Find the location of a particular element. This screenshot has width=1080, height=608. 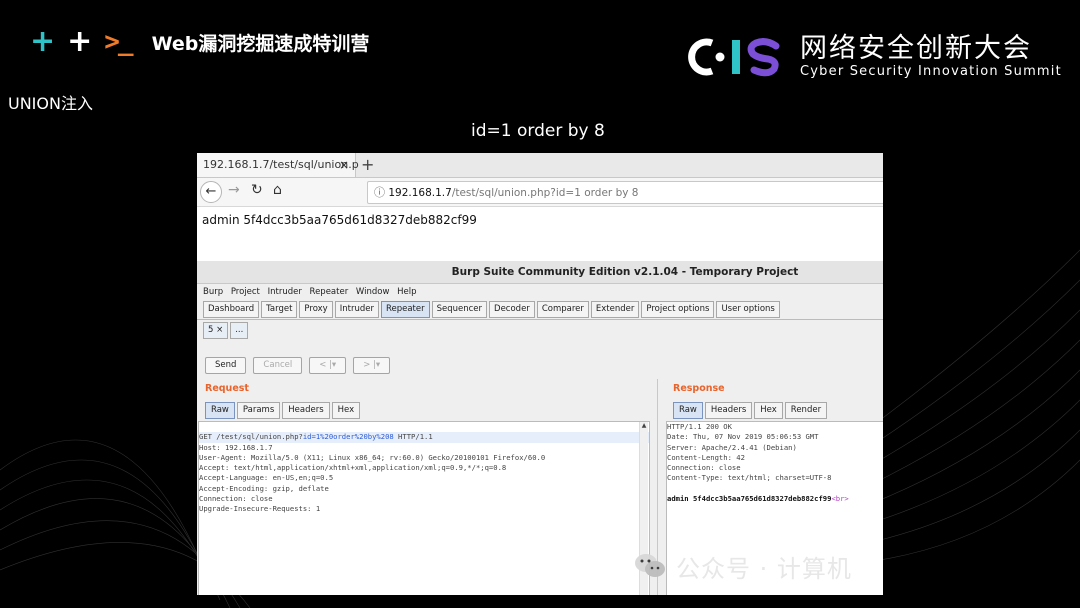

menu-item-intruder: Intruder is located at coordinates (285, 292).